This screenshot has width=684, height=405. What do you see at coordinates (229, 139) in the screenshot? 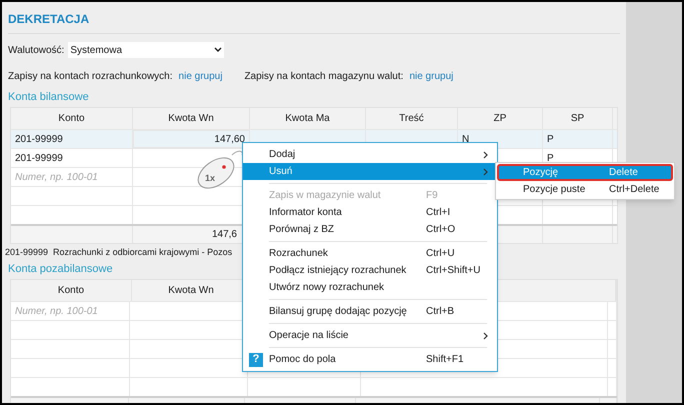
I see `table-cell: 147,60` at bounding box center [229, 139].